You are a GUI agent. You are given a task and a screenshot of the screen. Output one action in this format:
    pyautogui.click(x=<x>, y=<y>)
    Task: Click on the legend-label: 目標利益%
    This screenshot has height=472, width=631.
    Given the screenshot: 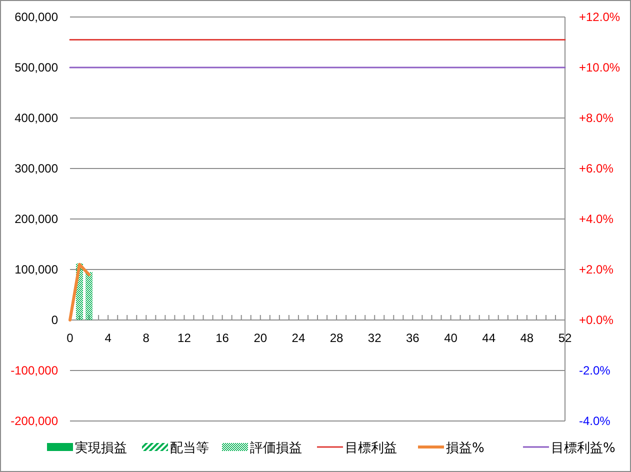 What is the action you would take?
    pyautogui.click(x=583, y=448)
    